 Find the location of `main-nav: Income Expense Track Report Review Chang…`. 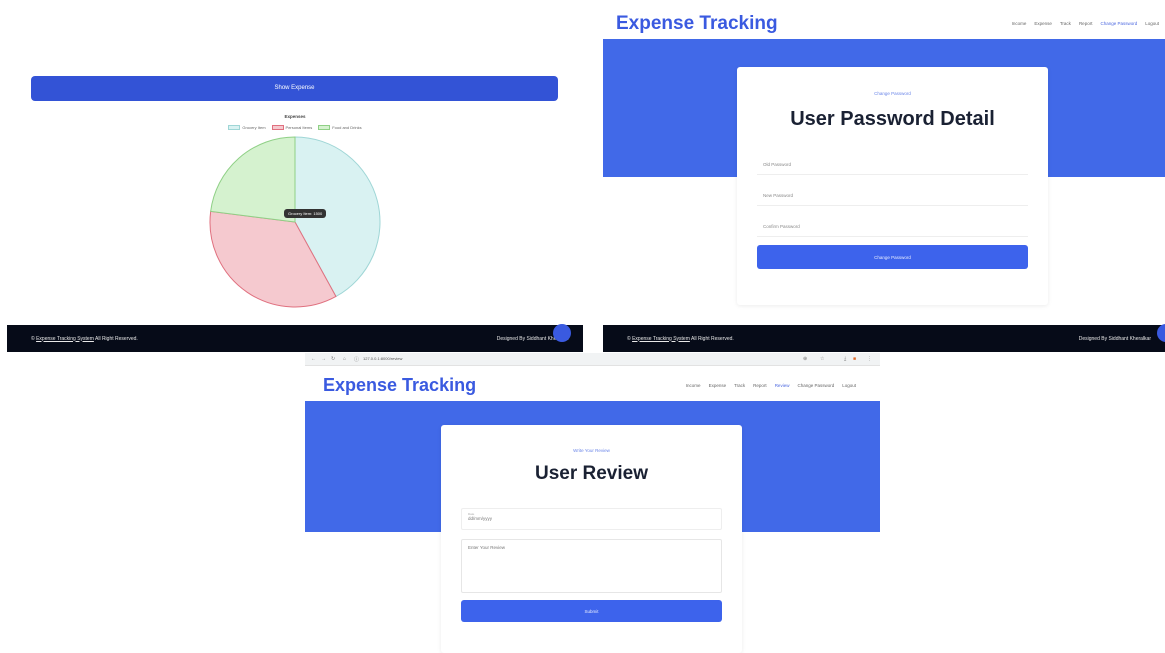

main-nav: Income Expense Track Report Review Chang… is located at coordinates (771, 385).